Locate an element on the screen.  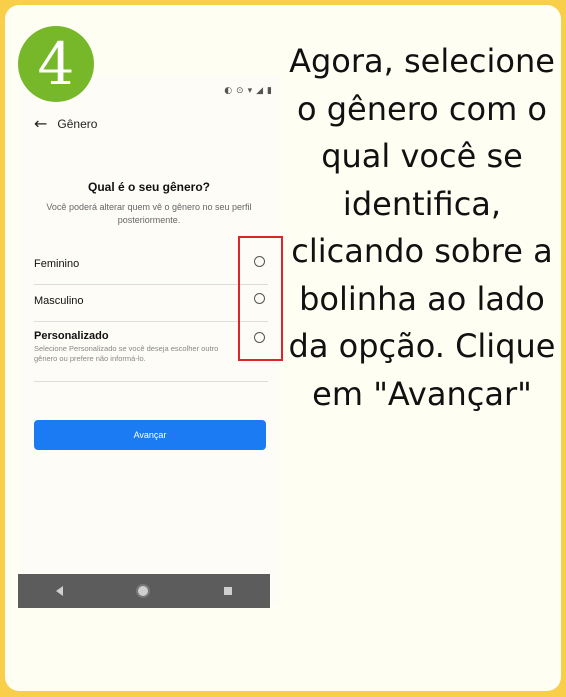
nav-home-icon is located at coordinates (143, 591).